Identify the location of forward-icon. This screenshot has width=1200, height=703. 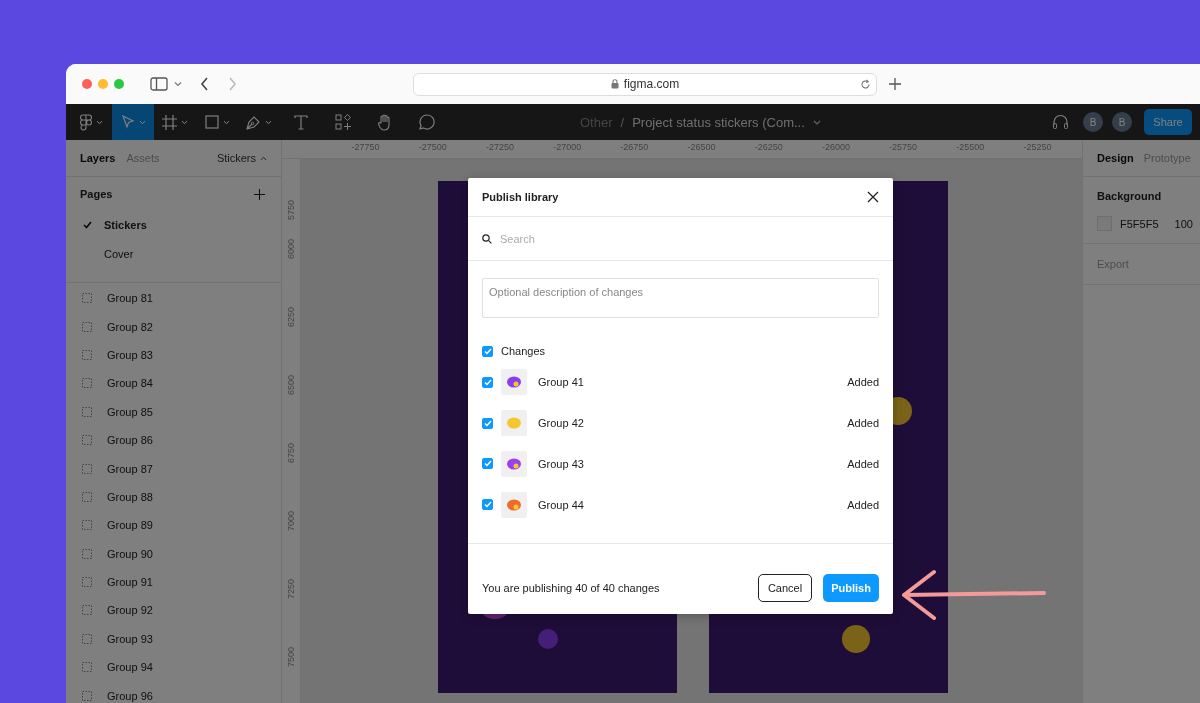
(232, 84).